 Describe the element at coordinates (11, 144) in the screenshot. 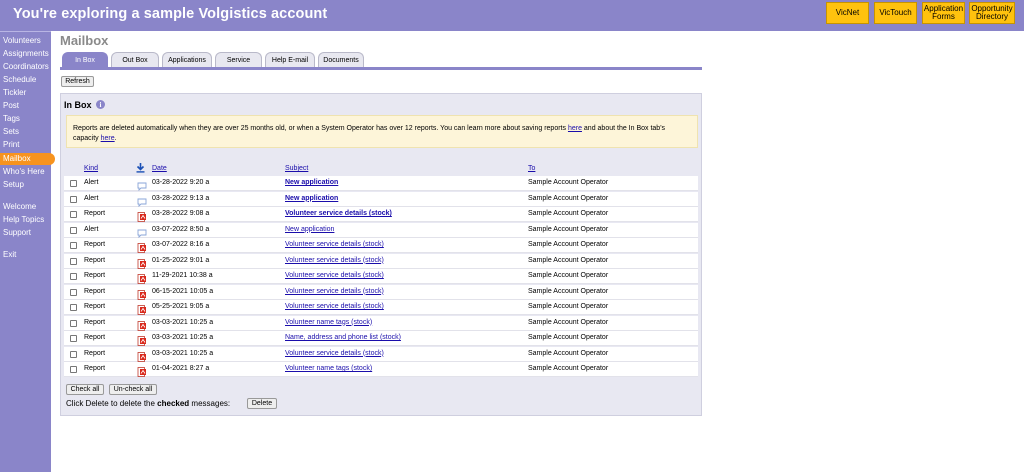

I see `sidebar-item-print: Print` at that location.